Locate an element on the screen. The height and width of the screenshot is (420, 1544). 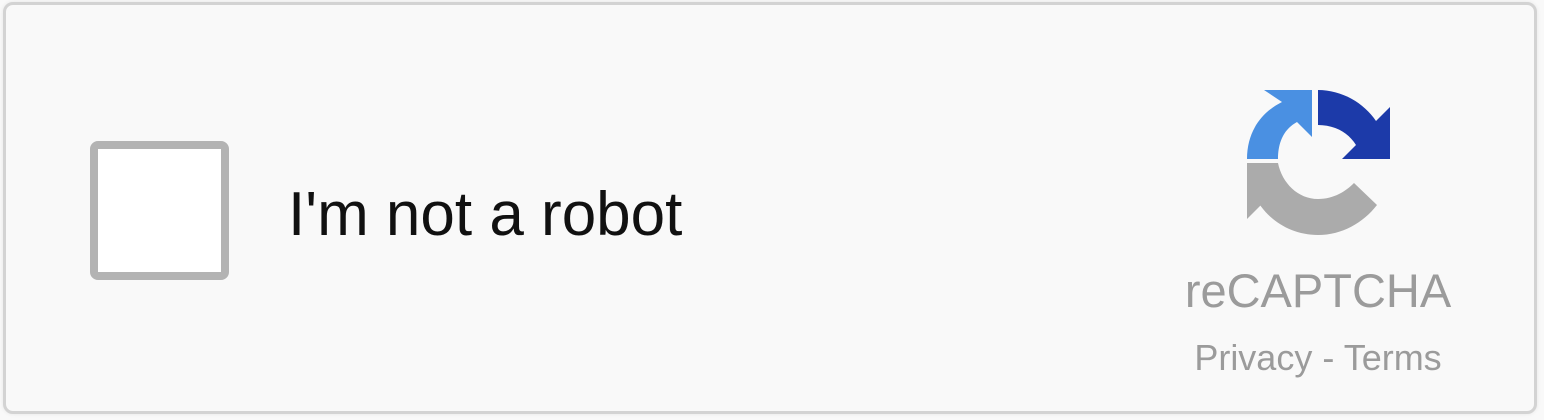
recaptcha-logo-icon is located at coordinates (1318, 162).